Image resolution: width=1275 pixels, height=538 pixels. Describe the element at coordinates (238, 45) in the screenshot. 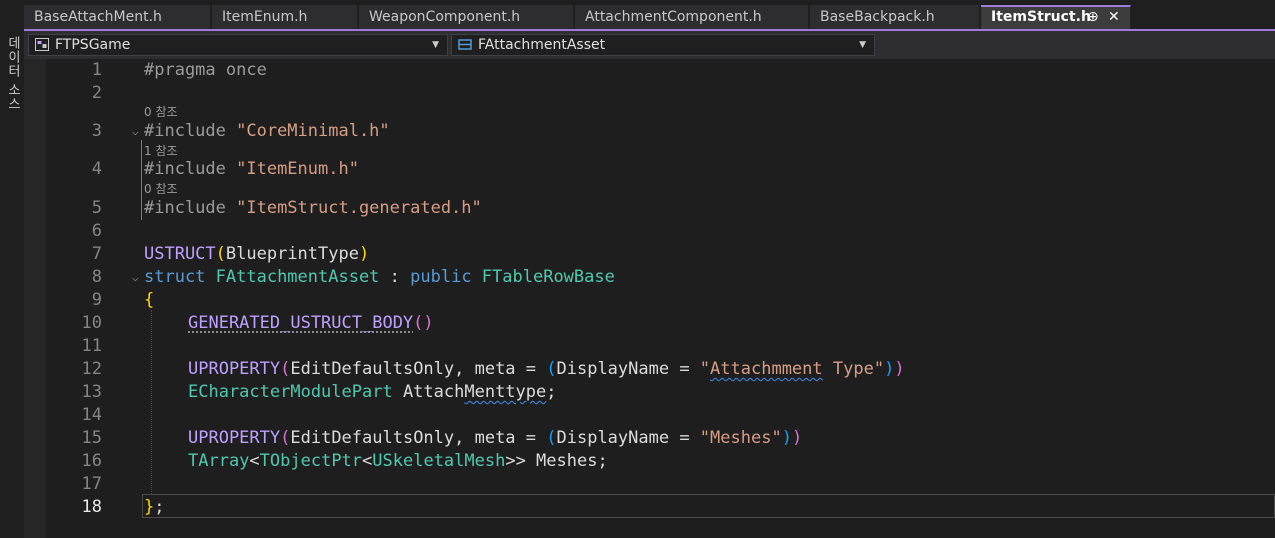

I see `project-dropdown: FTPSGame ▼` at that location.